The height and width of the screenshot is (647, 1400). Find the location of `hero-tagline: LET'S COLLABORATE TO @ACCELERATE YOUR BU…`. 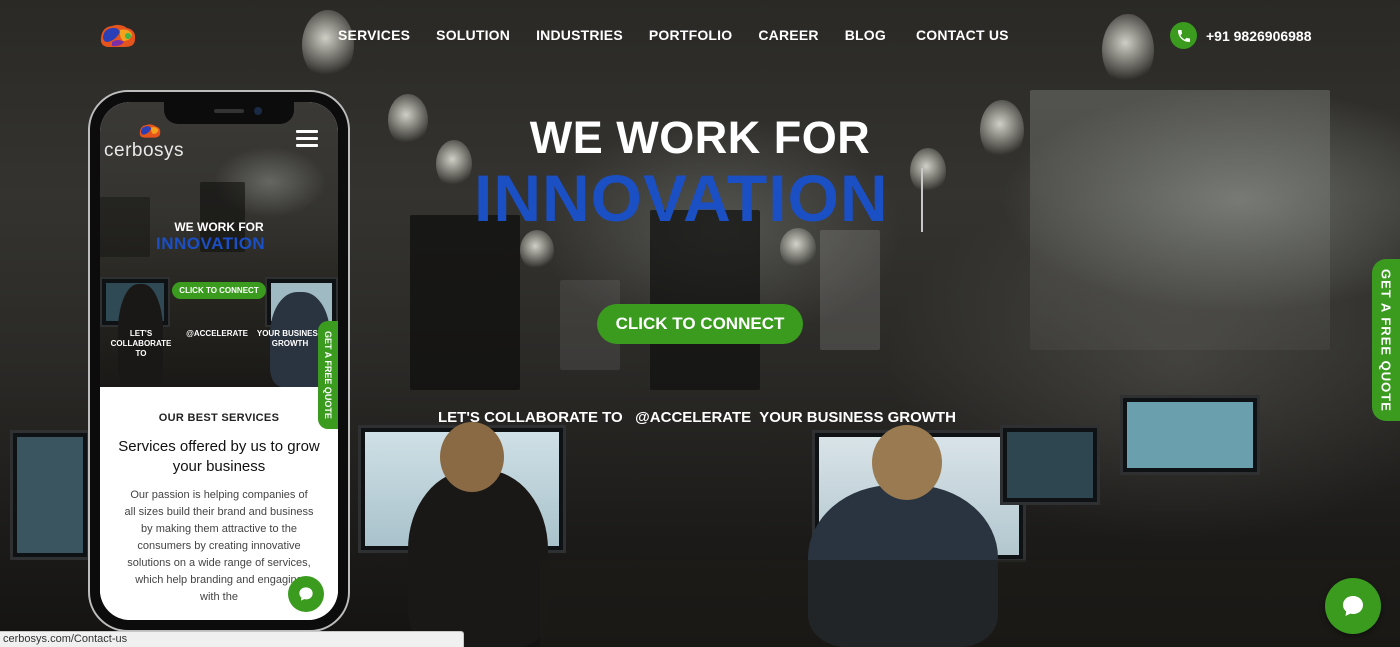

hero-tagline: LET'S COLLABORATE TO @ACCELERATE YOUR BU… is located at coordinates (697, 417).